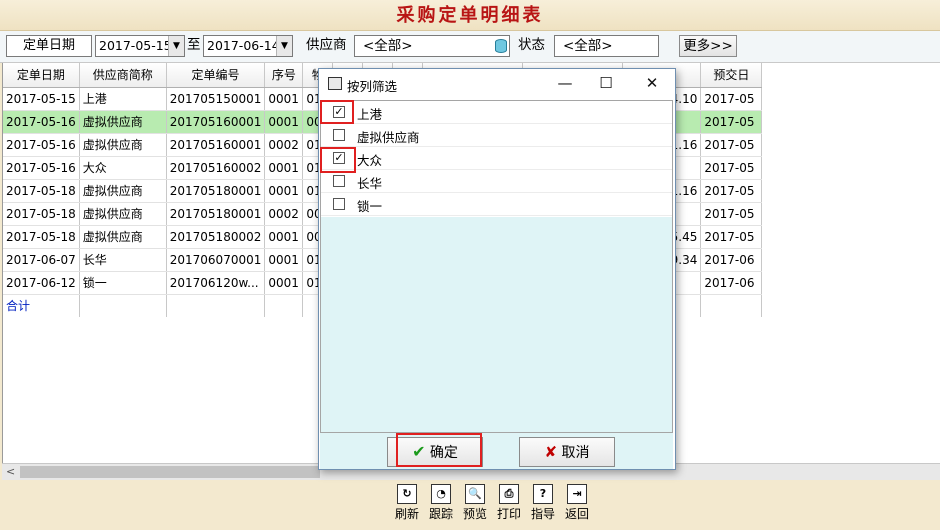 The image size is (940, 530). I want to click on toolbar-button: ↻ 刷新, so click(407, 502).